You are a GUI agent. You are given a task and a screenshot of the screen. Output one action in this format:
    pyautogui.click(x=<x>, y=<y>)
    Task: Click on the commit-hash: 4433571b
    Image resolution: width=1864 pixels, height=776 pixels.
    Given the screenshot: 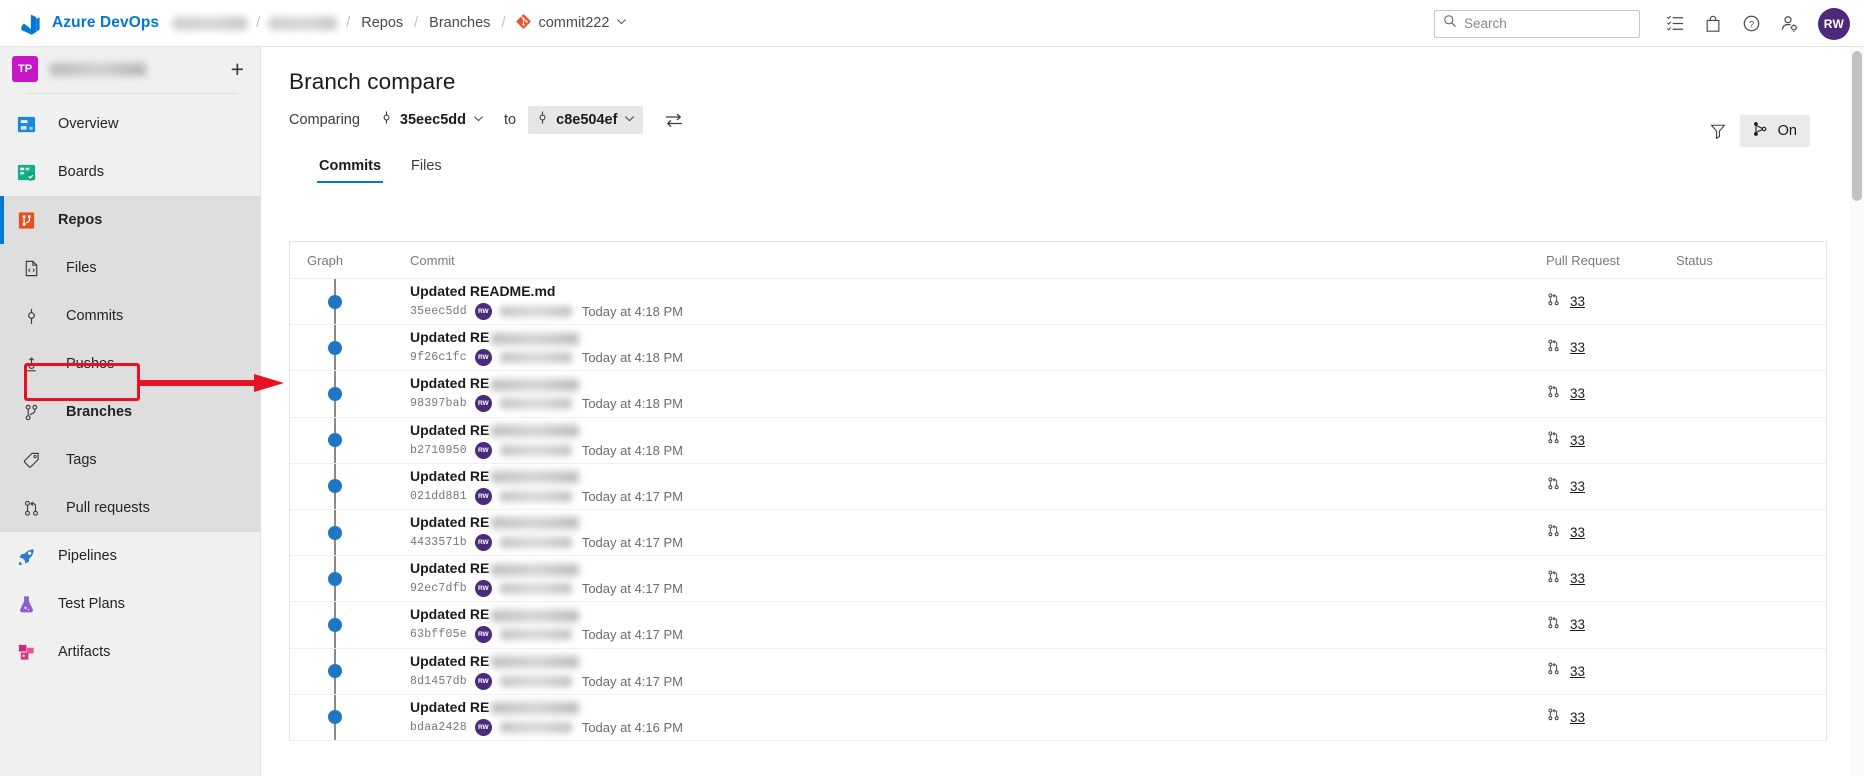 What is the action you would take?
    pyautogui.click(x=438, y=542)
    